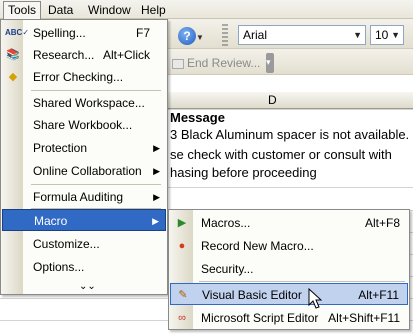 Image resolution: width=413 pixels, height=334 pixels. Describe the element at coordinates (183, 295) in the screenshot. I see `visual-basic-icon: ✎` at that location.